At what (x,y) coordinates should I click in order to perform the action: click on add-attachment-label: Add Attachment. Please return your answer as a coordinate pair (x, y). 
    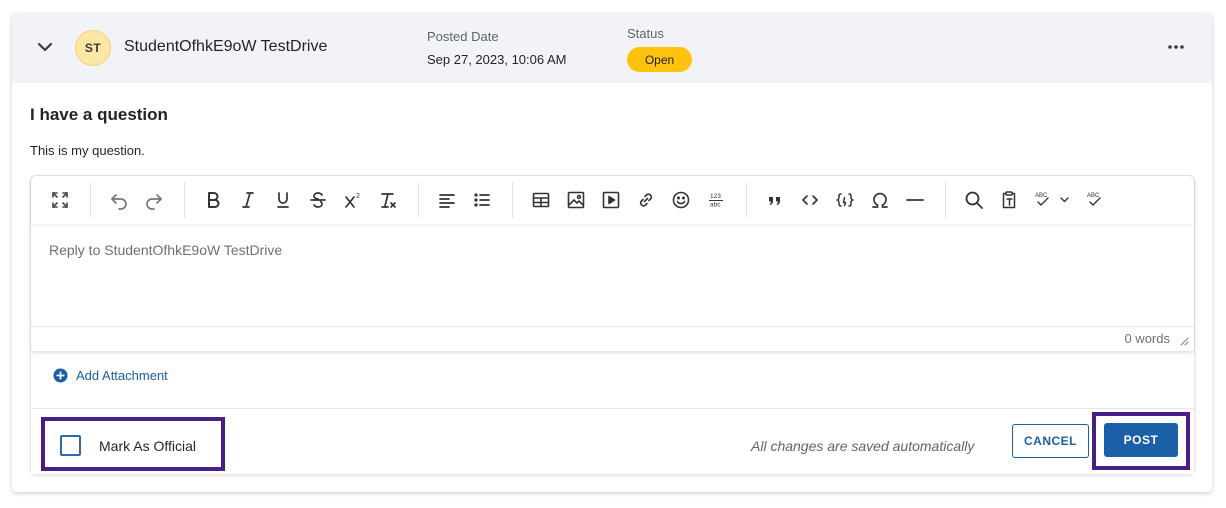
    Looking at the image, I should click on (122, 375).